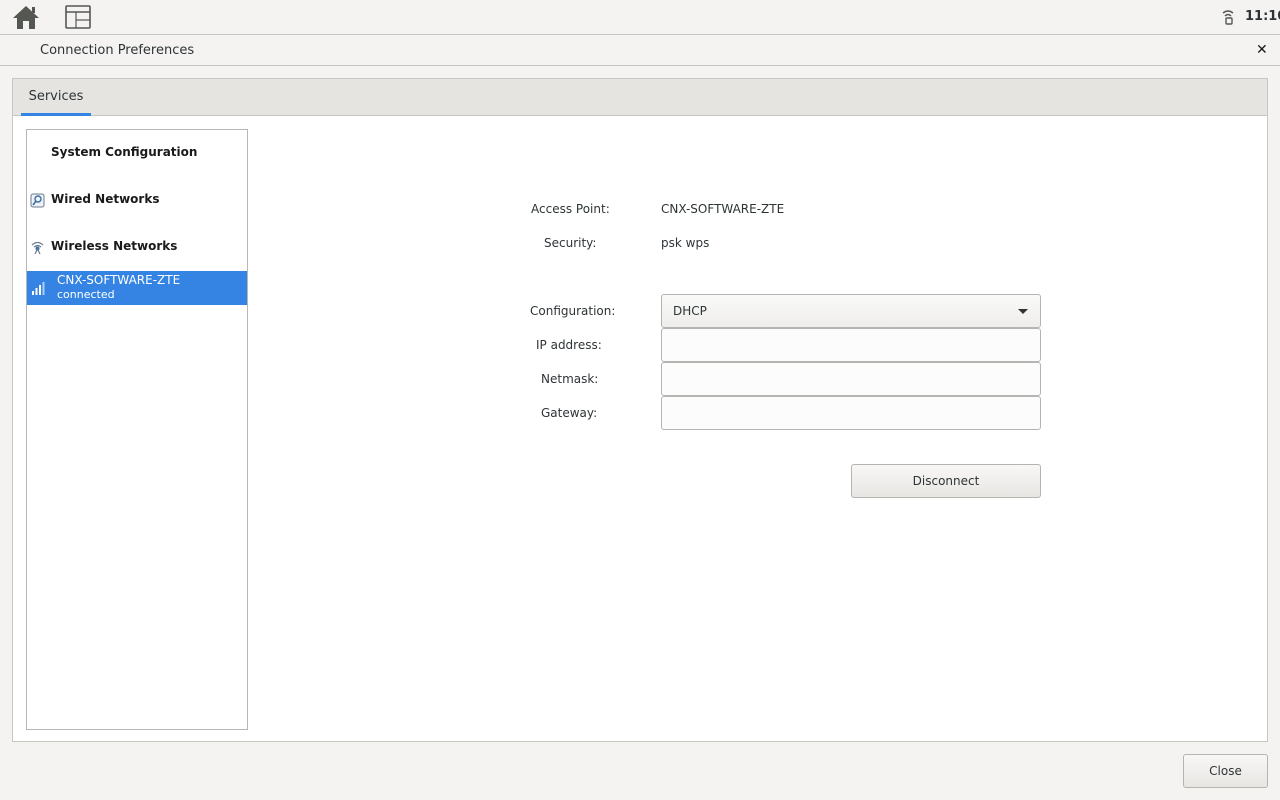  What do you see at coordinates (1023, 311) in the screenshot?
I see `chevron-down-icon` at bounding box center [1023, 311].